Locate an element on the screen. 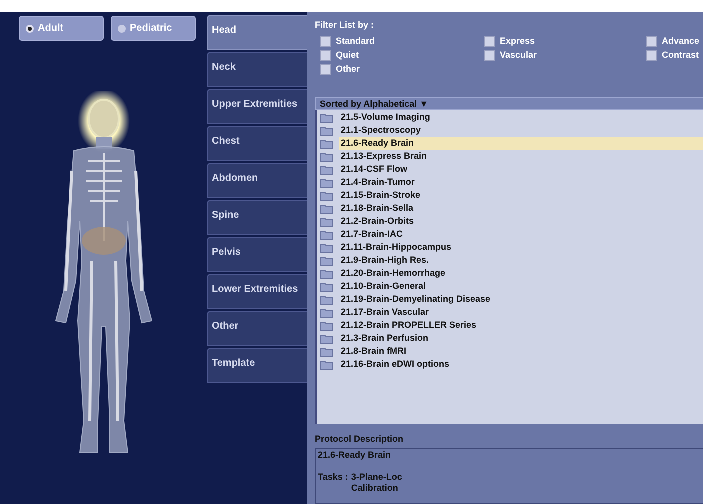  tasks-label: Tasks : is located at coordinates (333, 478).